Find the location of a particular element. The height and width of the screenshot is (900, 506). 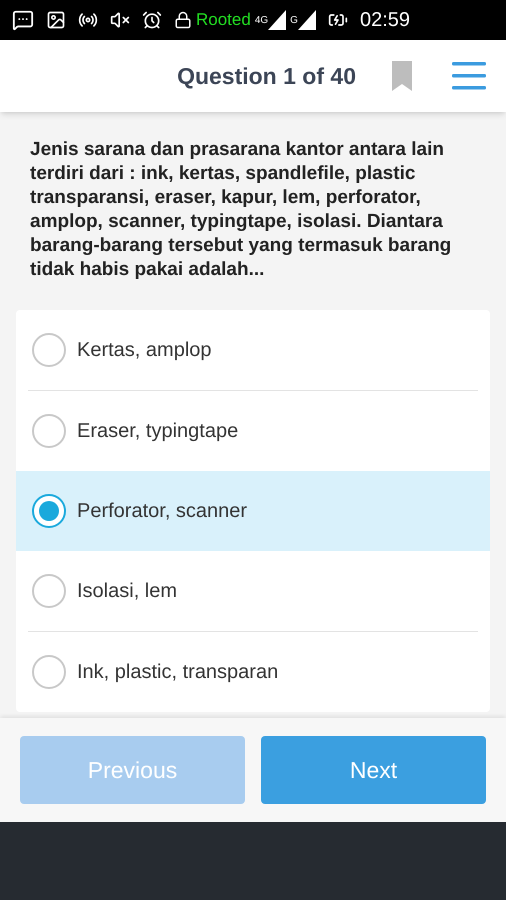

network-label: 4G is located at coordinates (261, 21).